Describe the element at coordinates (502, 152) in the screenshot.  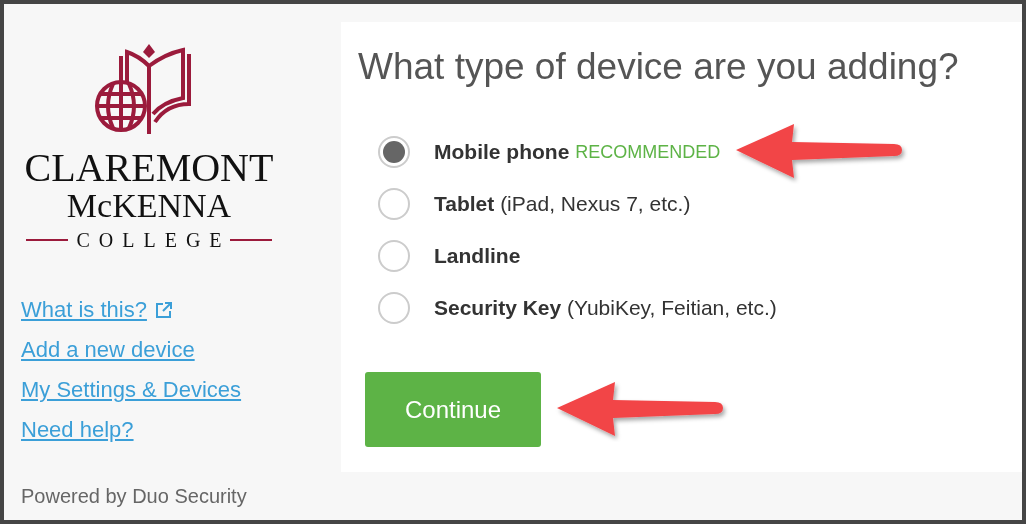
I see `option-label: Mobile phone` at that location.